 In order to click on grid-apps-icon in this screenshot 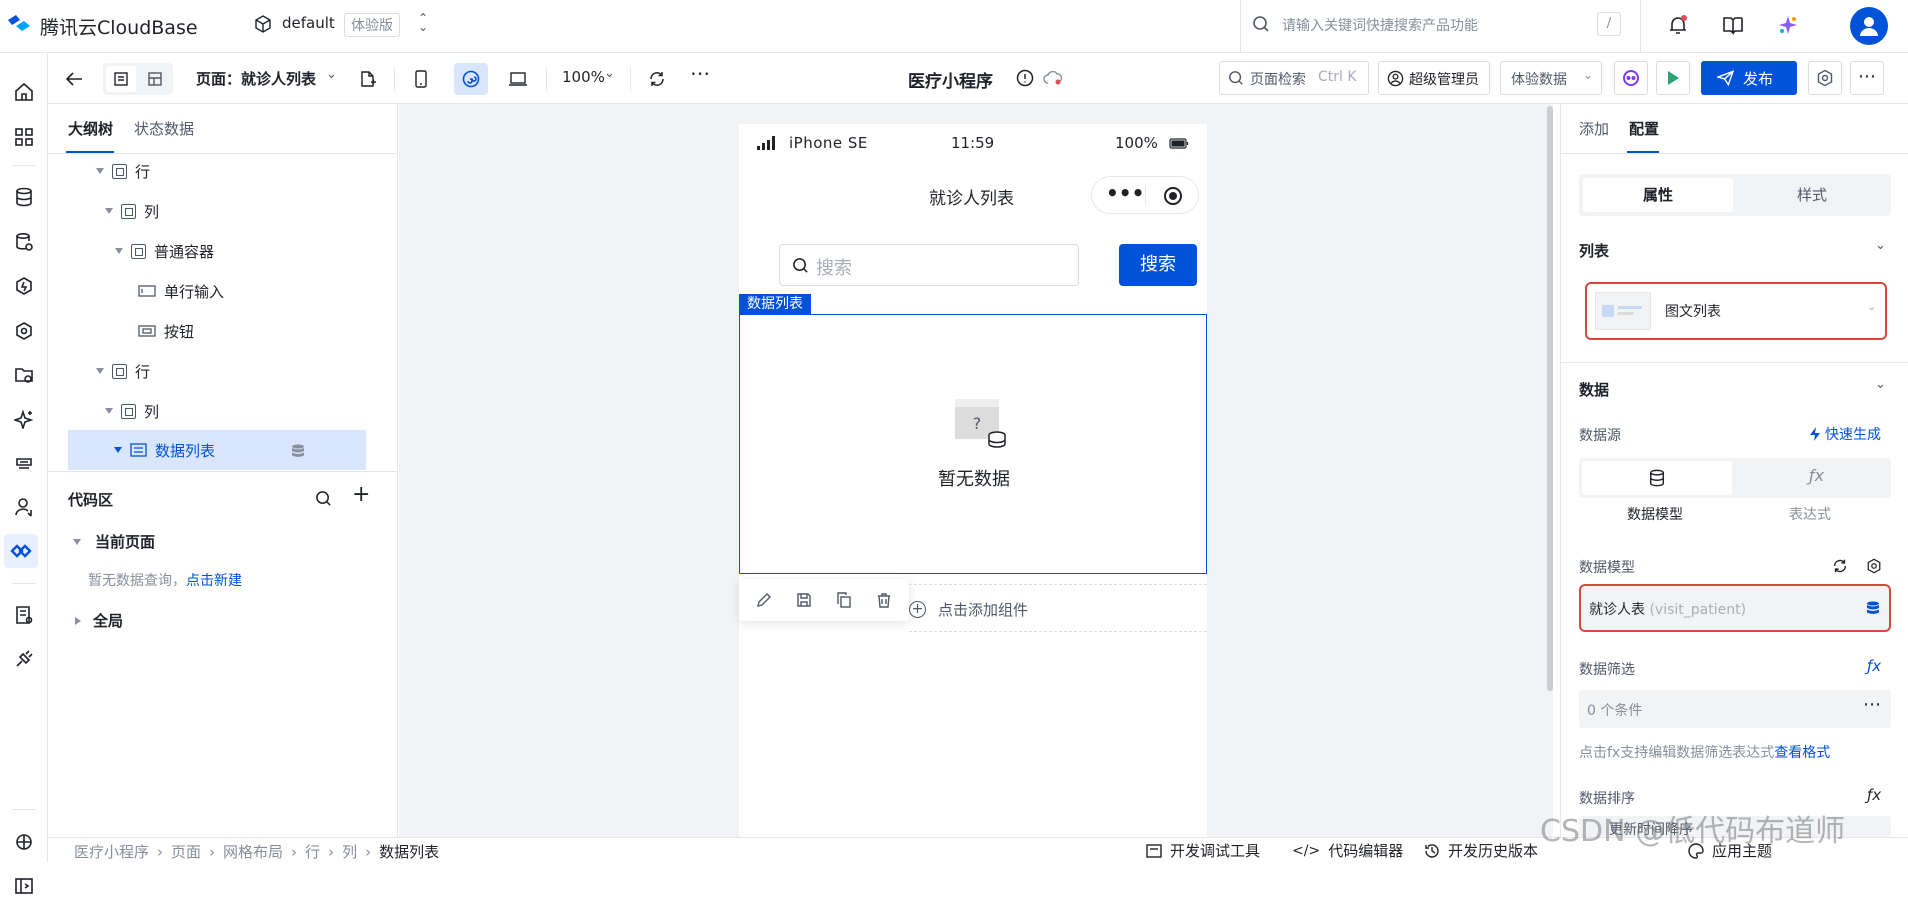, I will do `click(24, 137)`.